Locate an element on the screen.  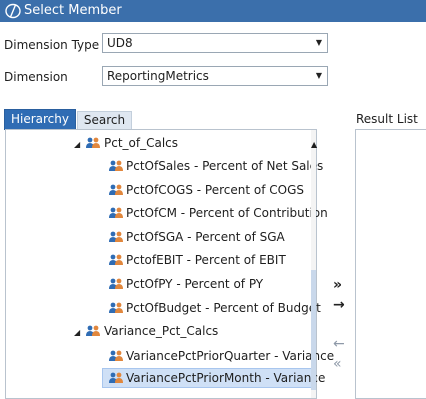
tree-node-label: PctOfSales - Percent of Net Sales is located at coordinates (225, 166).